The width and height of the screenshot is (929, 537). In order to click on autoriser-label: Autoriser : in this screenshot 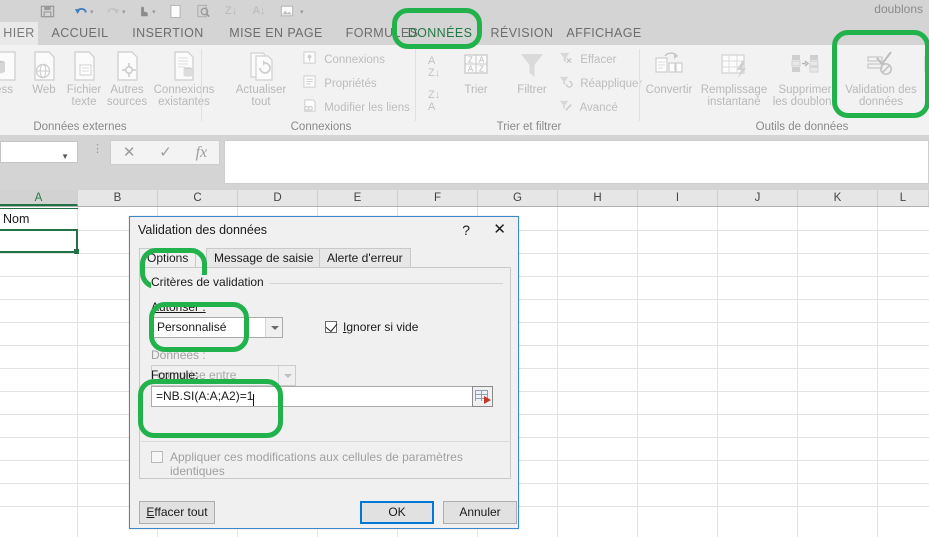, I will do `click(178, 307)`.